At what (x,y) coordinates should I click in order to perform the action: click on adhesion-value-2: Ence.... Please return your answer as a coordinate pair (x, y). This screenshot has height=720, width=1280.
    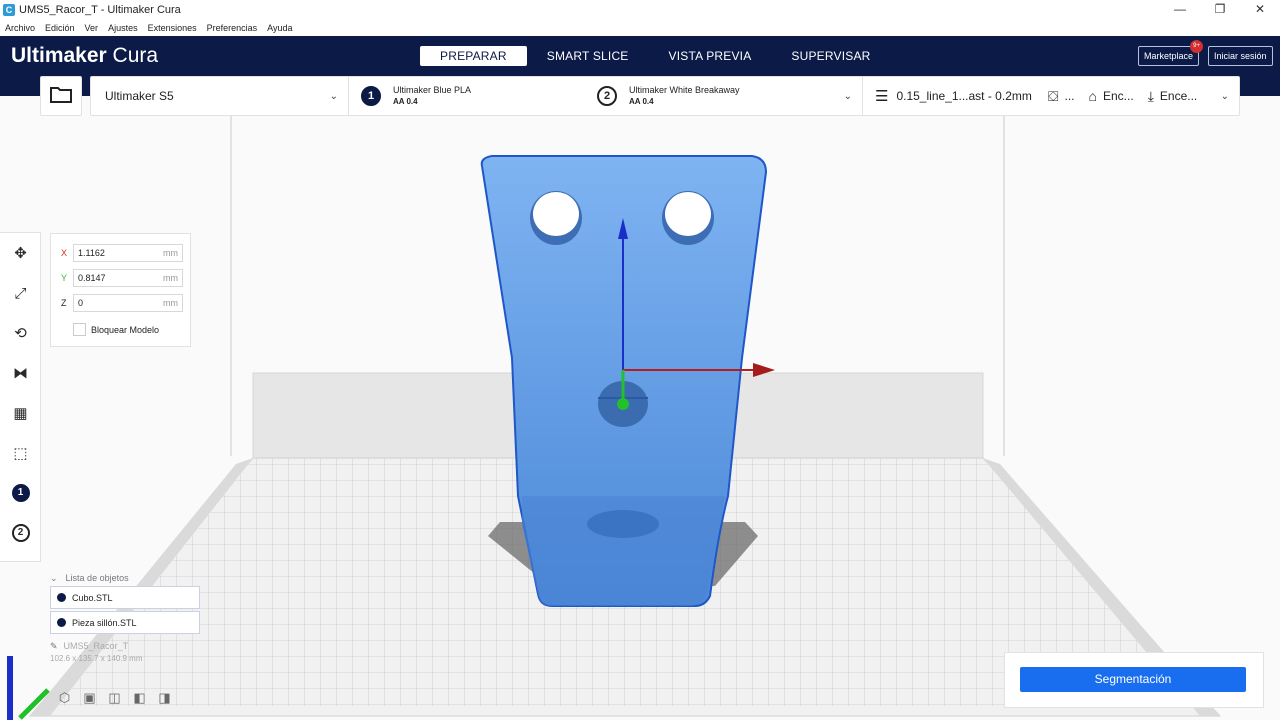
    Looking at the image, I should click on (1178, 96).